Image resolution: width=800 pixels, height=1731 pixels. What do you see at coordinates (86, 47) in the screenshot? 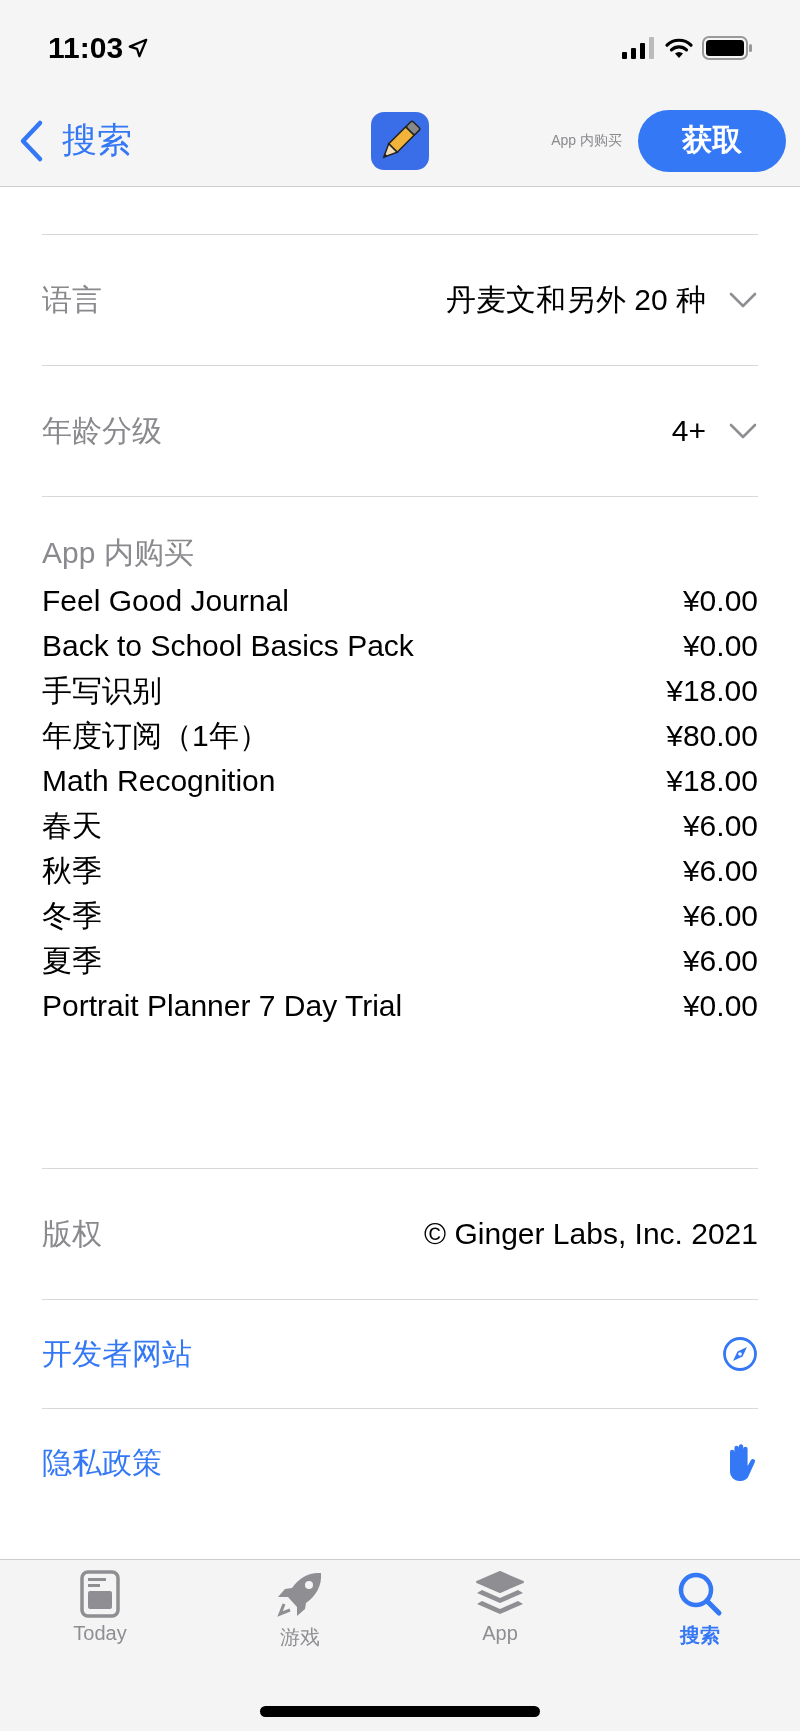
I see `clock-time: 11:03` at bounding box center [86, 47].